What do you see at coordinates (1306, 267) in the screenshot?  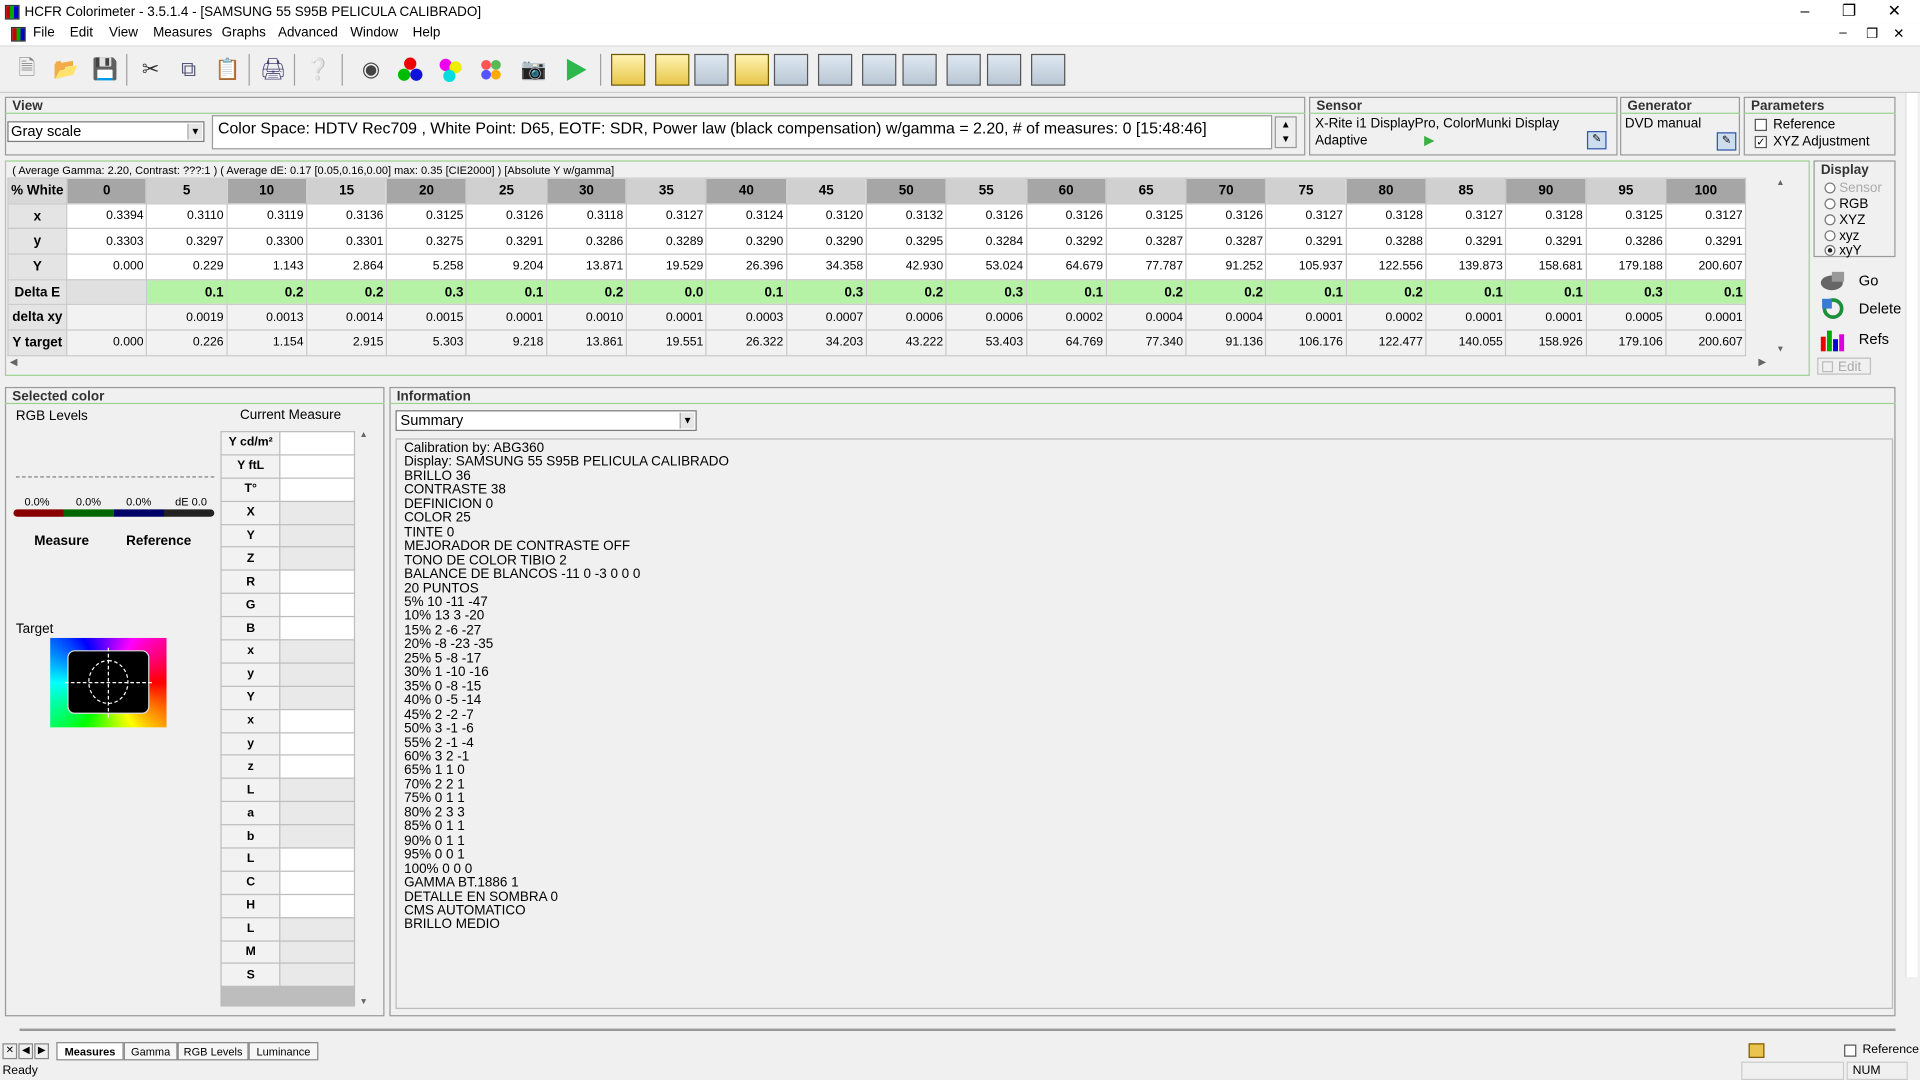 I see `grid-cell: 105.937` at bounding box center [1306, 267].